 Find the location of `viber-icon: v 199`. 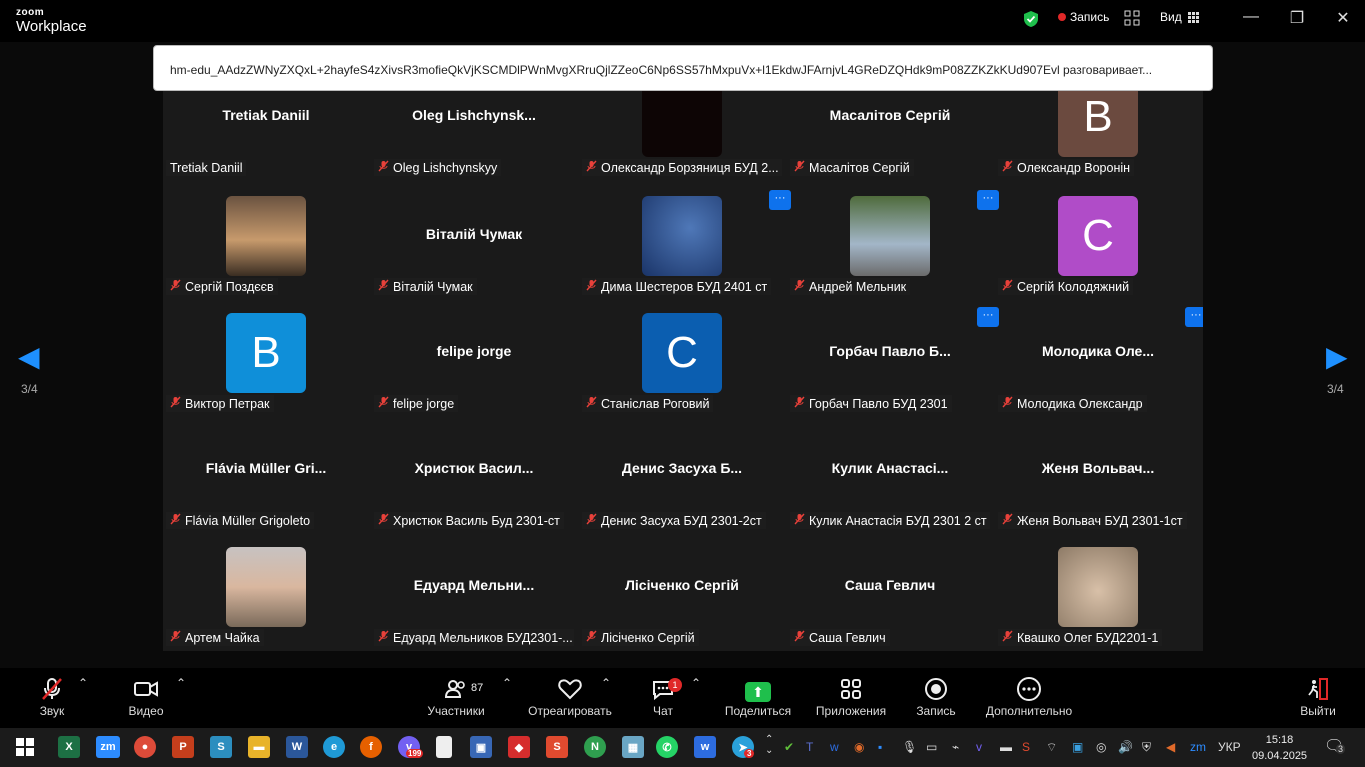

viber-icon: v 199 is located at coordinates (411, 747).